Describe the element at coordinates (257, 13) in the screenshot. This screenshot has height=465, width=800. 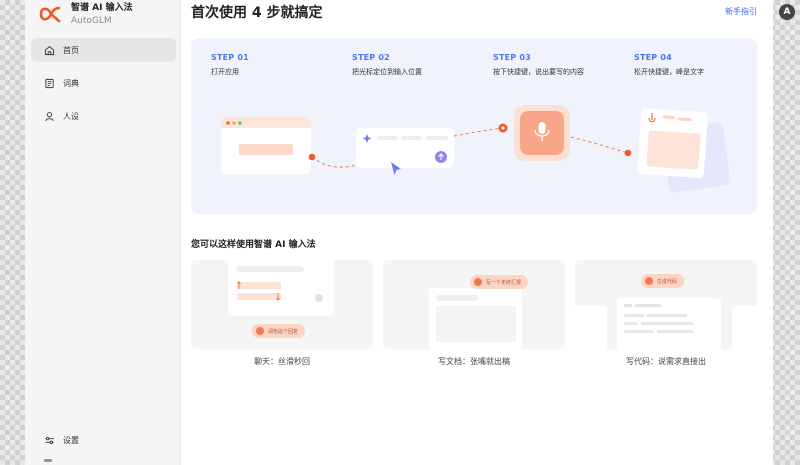
I see `page-title: 首次使用 4 步就搞定` at that location.